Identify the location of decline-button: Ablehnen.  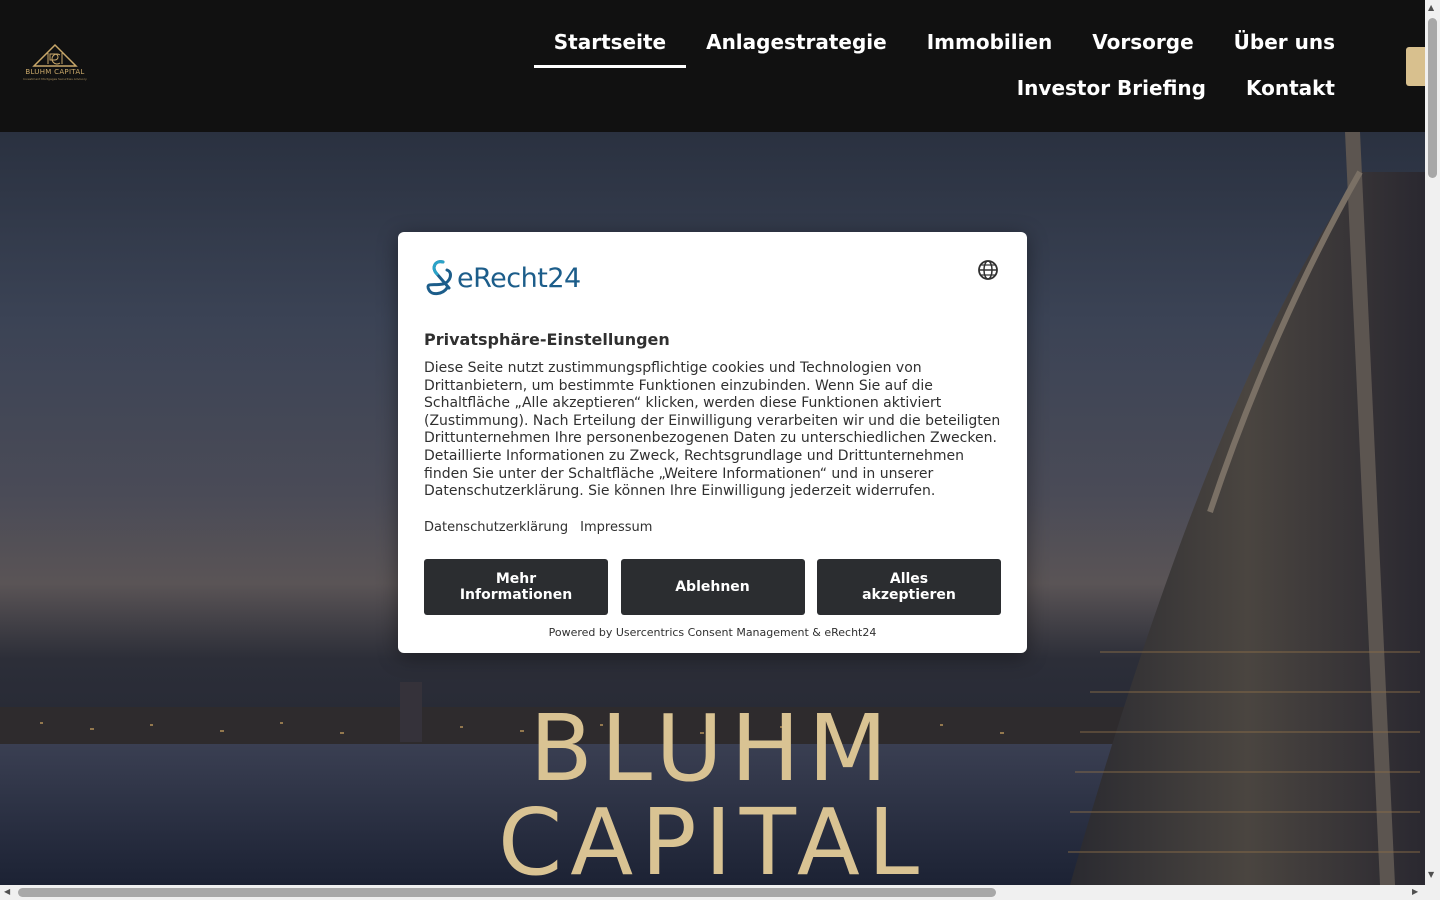
(712, 587).